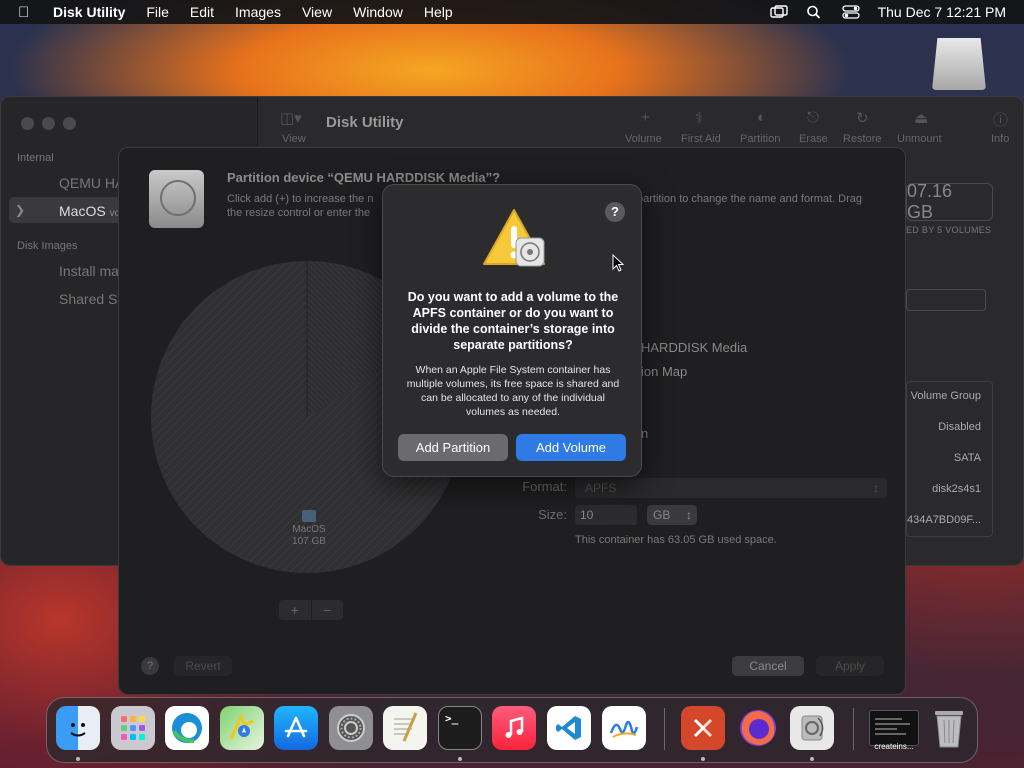  I want to click on firefox-icon, so click(758, 728).